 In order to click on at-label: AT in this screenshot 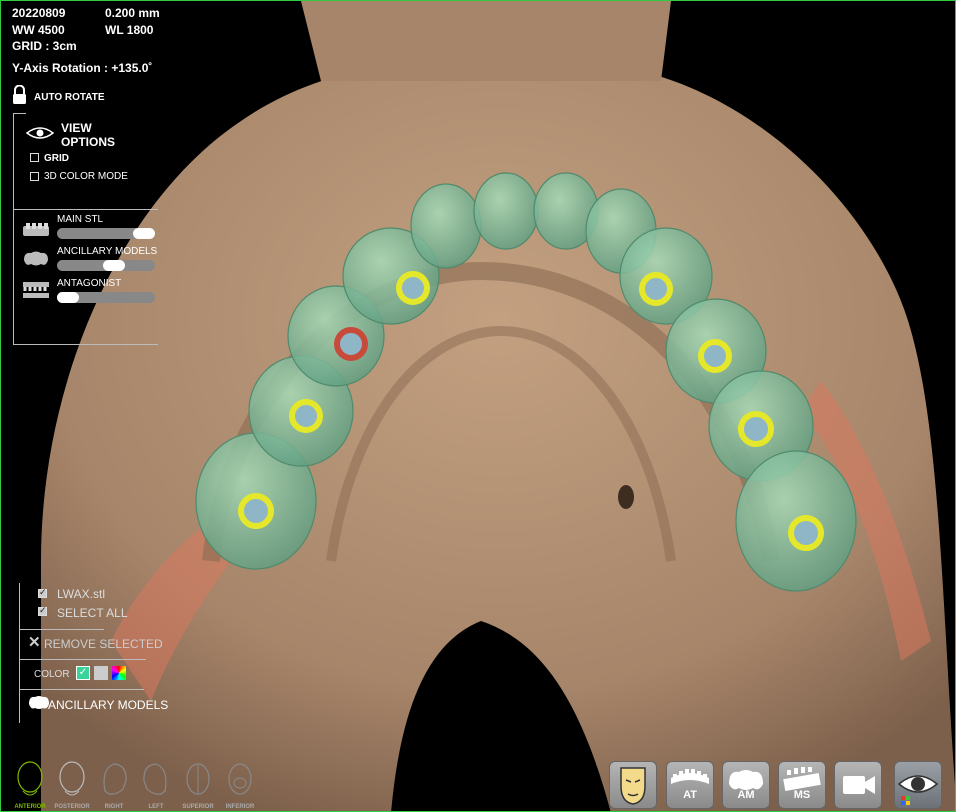, I will do `click(690, 795)`.